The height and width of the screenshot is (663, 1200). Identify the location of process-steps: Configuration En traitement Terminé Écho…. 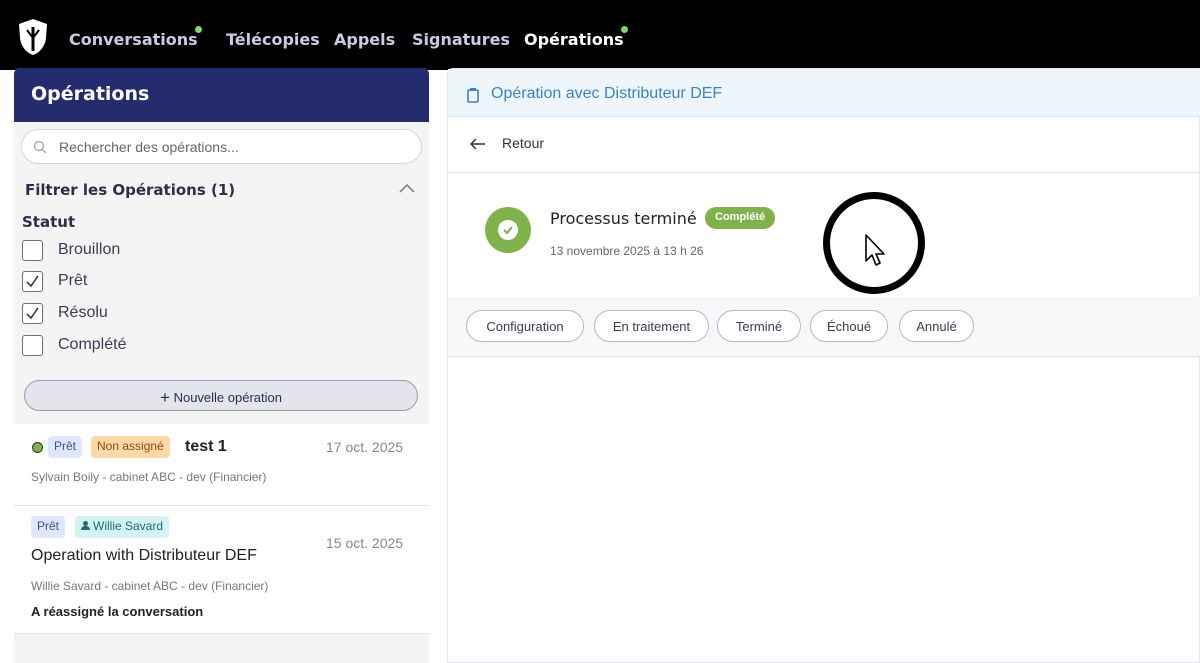
(824, 327).